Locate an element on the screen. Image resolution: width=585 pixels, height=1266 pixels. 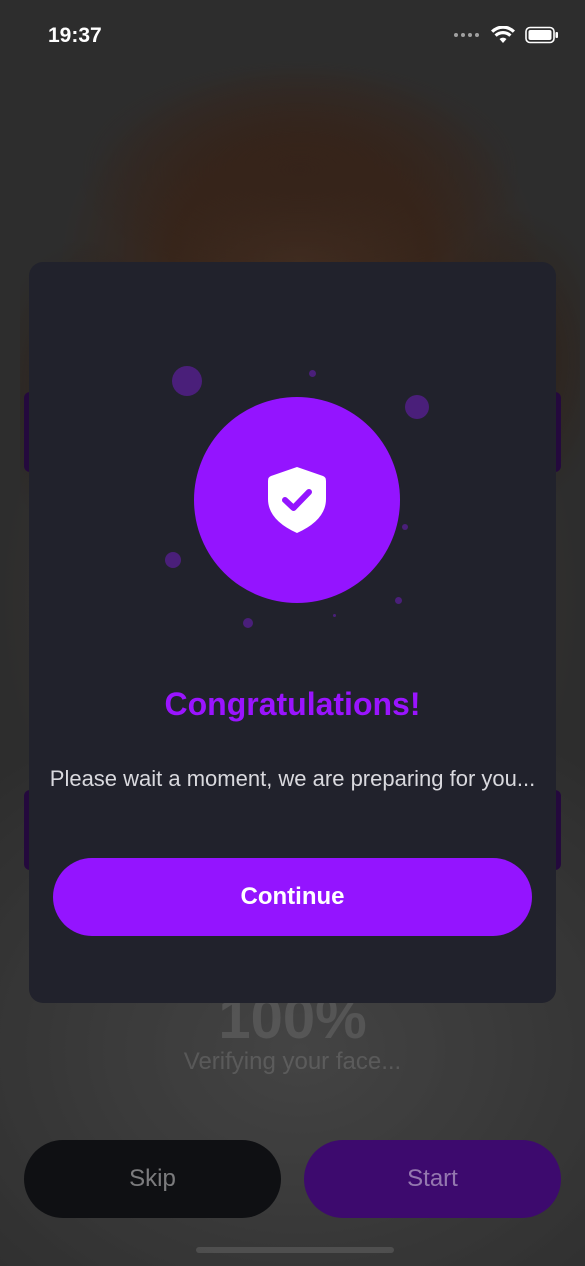
cellular-signal-icon is located at coordinates (466, 35).